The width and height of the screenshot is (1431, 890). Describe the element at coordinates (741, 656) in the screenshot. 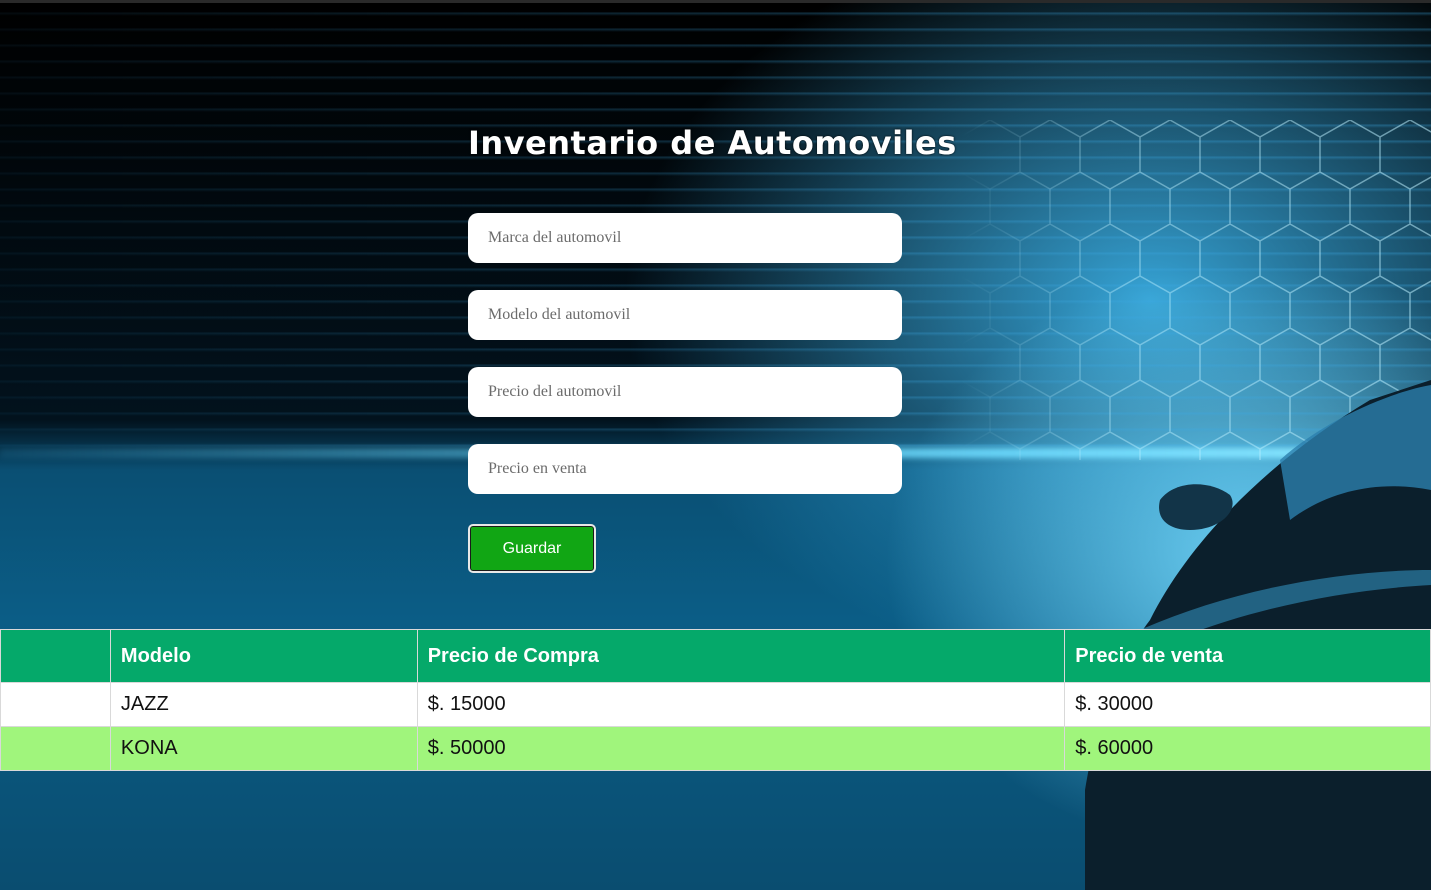

I see `header-precio-compra: Precio de Compra` at that location.